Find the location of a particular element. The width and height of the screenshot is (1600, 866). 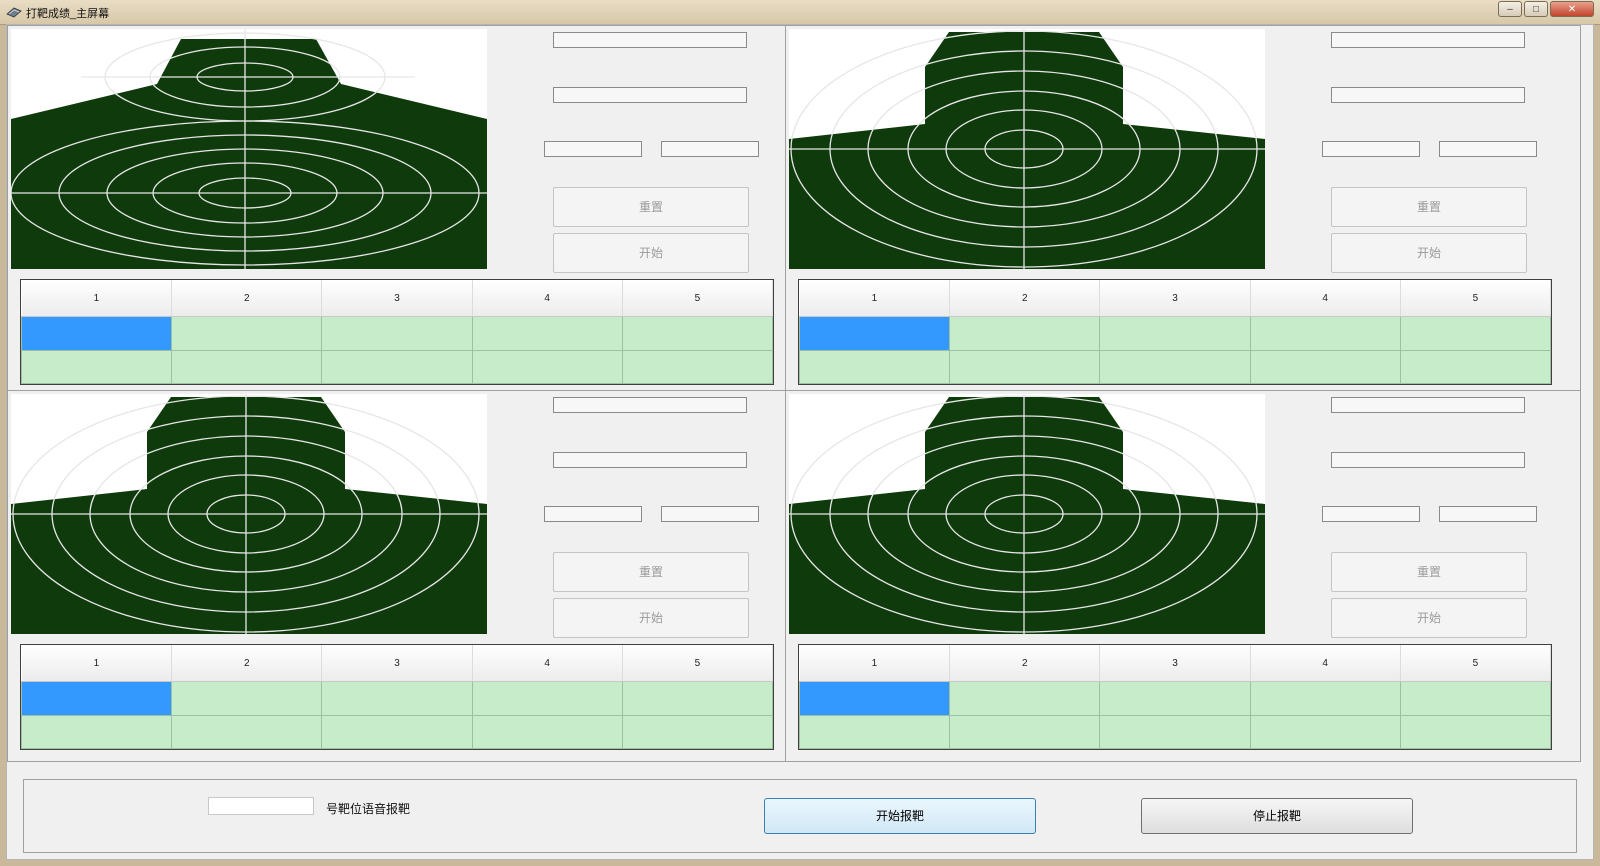

stop-report-button: 停止报靶 is located at coordinates (1277, 816).